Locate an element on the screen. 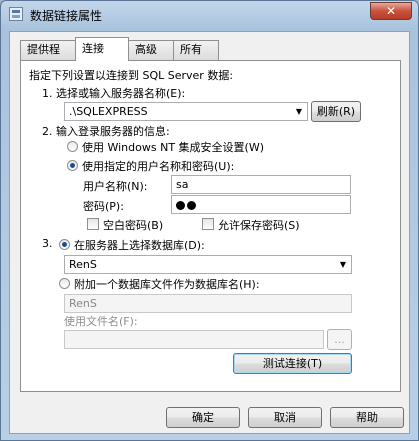  title-bar: 数据链接属性 ✕ is located at coordinates (209, 15).